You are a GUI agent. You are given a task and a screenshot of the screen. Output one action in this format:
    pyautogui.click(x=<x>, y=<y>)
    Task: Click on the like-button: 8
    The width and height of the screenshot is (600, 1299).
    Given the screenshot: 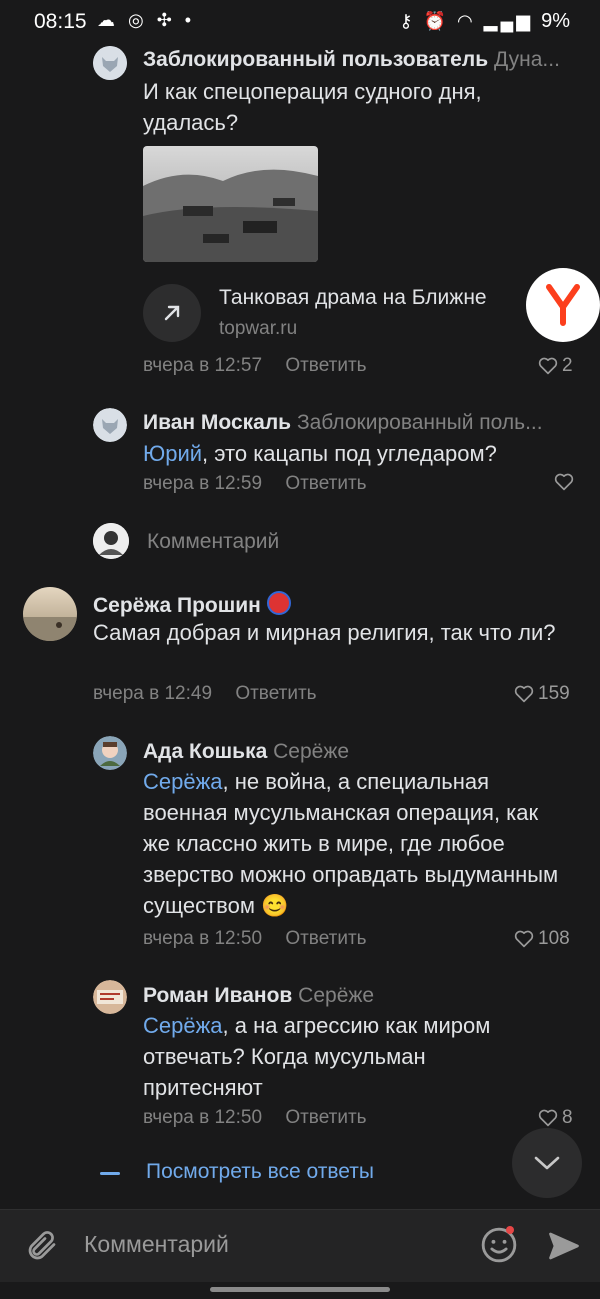 What is the action you would take?
    pyautogui.click(x=555, y=1118)
    